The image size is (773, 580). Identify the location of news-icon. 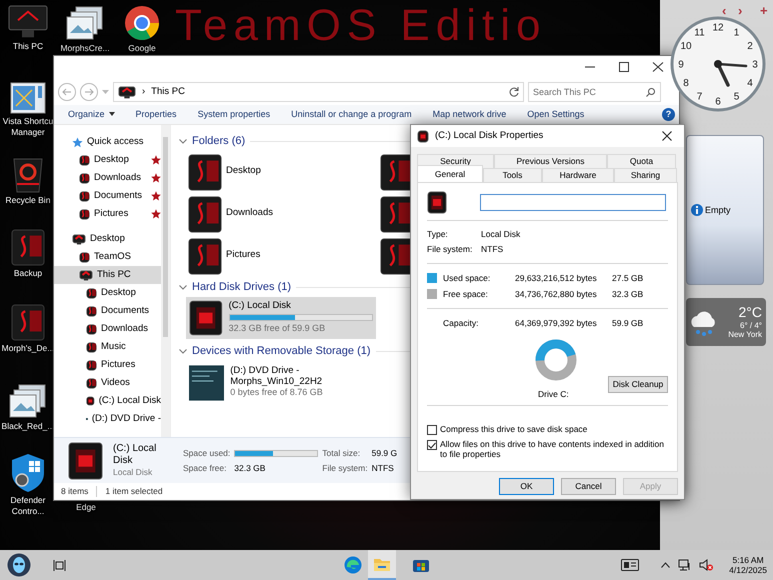
(630, 565).